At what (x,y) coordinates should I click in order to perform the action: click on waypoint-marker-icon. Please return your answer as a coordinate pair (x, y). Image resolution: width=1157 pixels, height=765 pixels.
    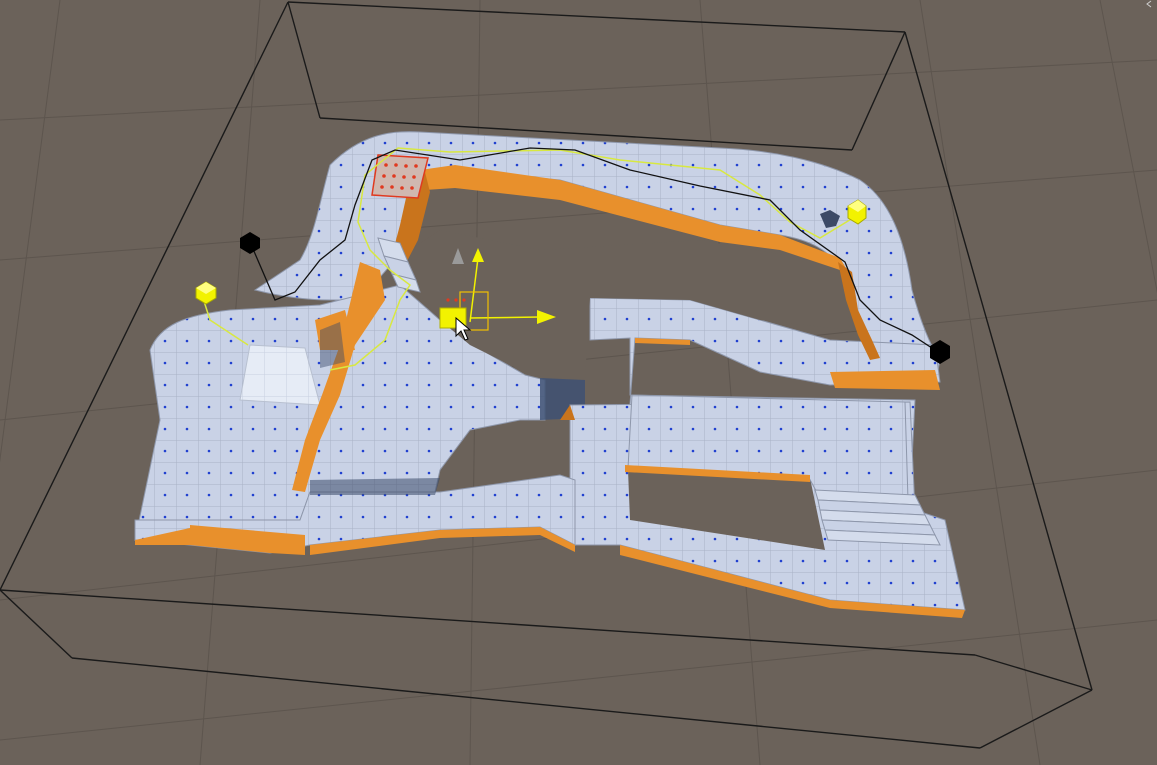
    Looking at the image, I should click on (250, 243).